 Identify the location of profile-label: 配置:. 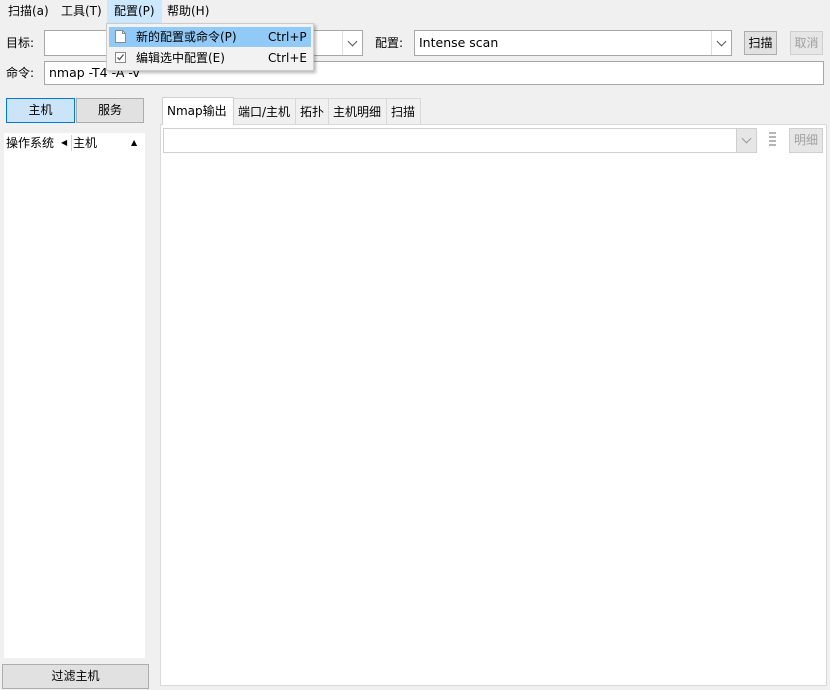
(389, 43).